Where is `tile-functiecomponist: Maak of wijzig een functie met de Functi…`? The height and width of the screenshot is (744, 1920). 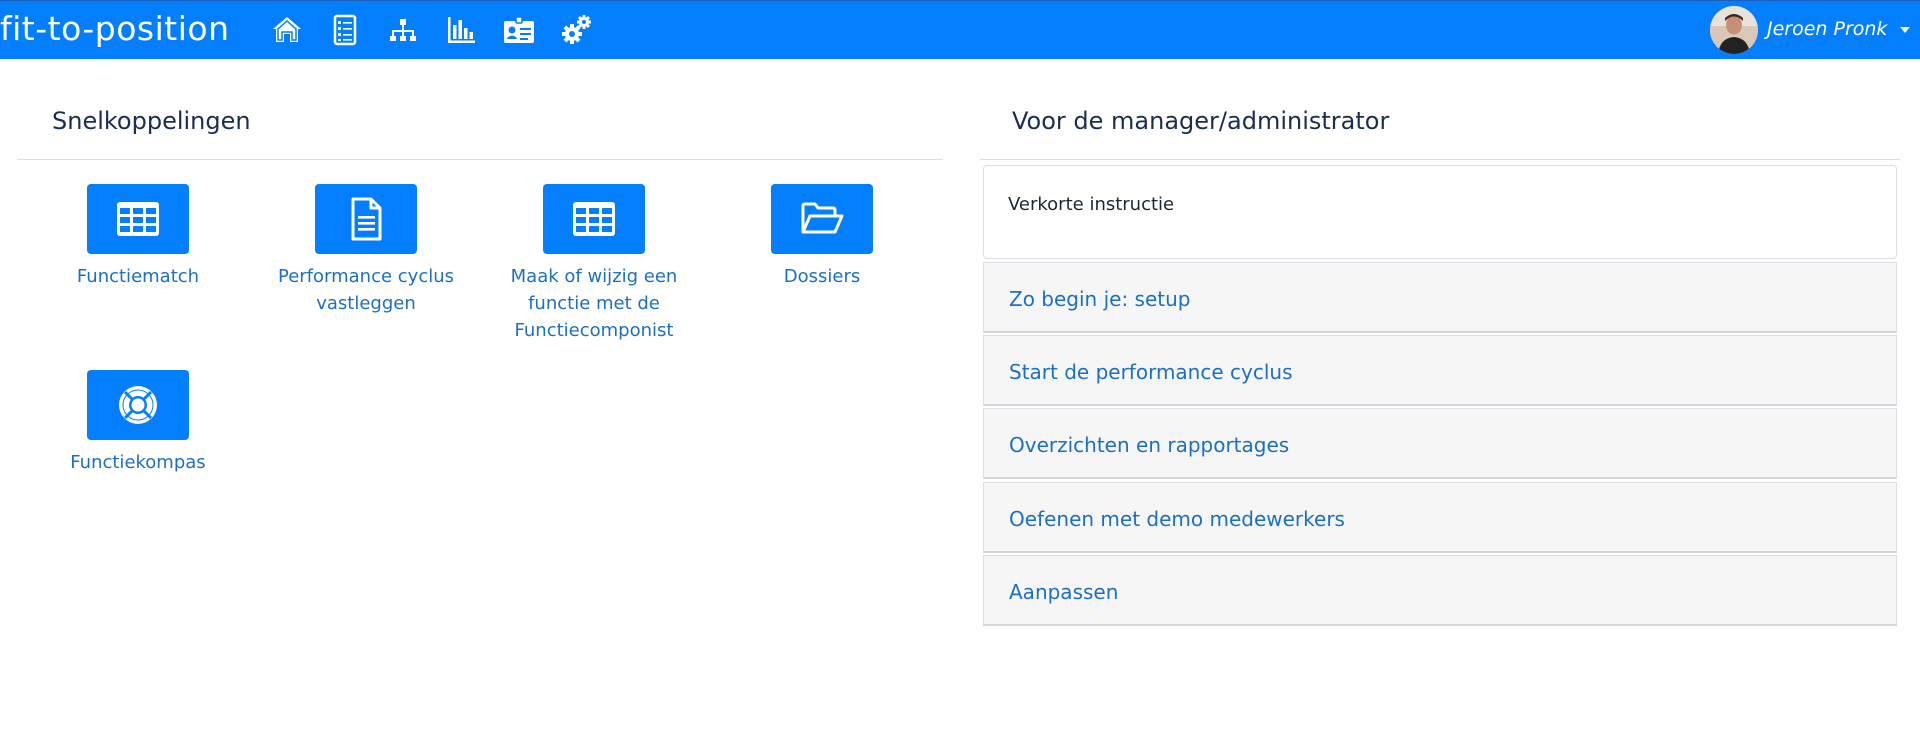
tile-functiecomponist: Maak of wijzig een functie met de Functi… is located at coordinates (594, 264).